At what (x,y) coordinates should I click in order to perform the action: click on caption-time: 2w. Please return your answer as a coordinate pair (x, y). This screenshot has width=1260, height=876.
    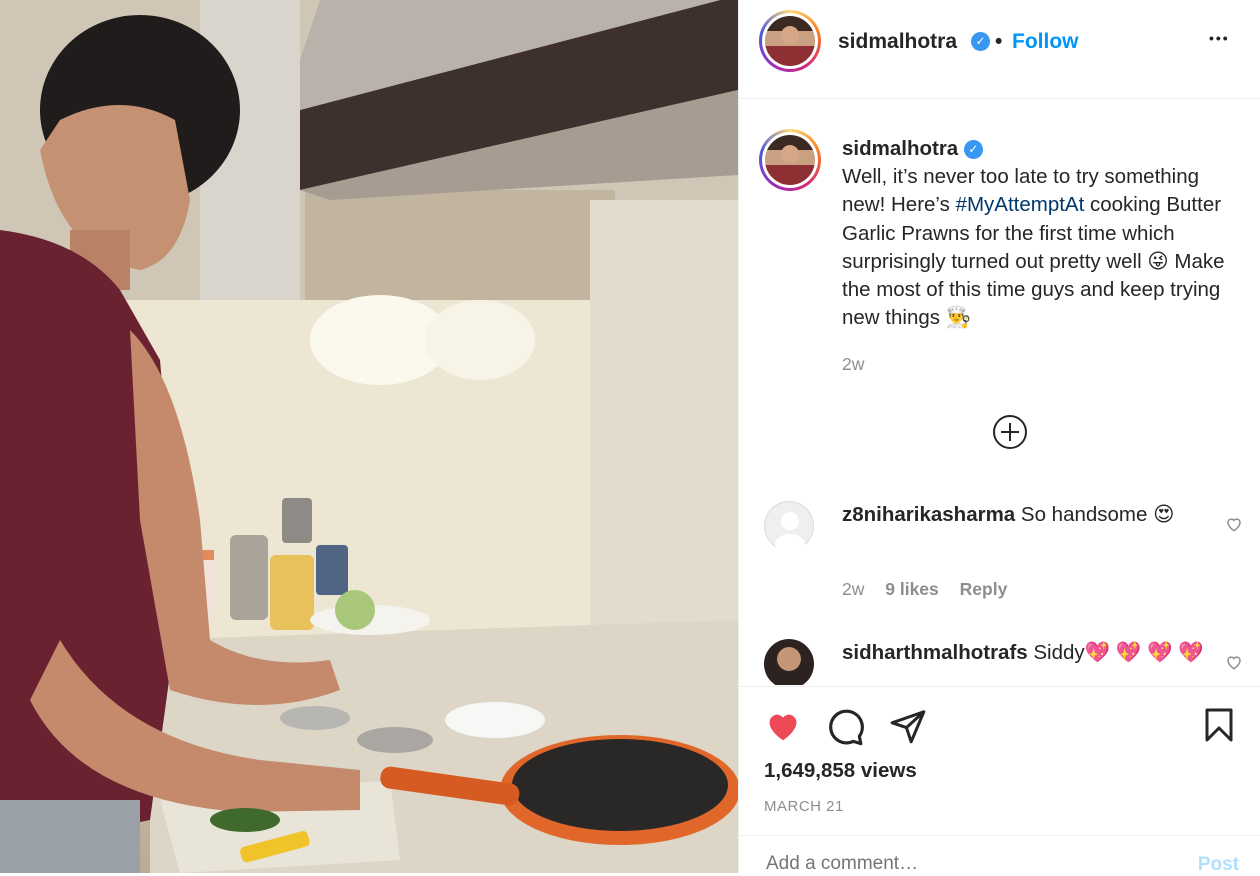
    Looking at the image, I should click on (853, 364).